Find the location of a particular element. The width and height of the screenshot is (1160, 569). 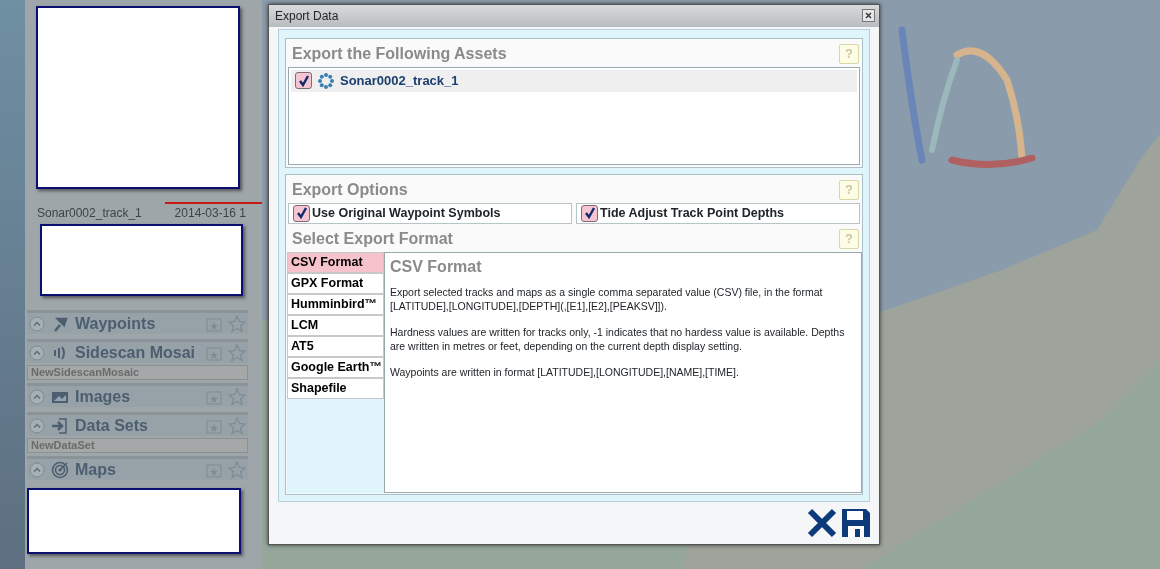

format-tab: LCM is located at coordinates (335, 325).